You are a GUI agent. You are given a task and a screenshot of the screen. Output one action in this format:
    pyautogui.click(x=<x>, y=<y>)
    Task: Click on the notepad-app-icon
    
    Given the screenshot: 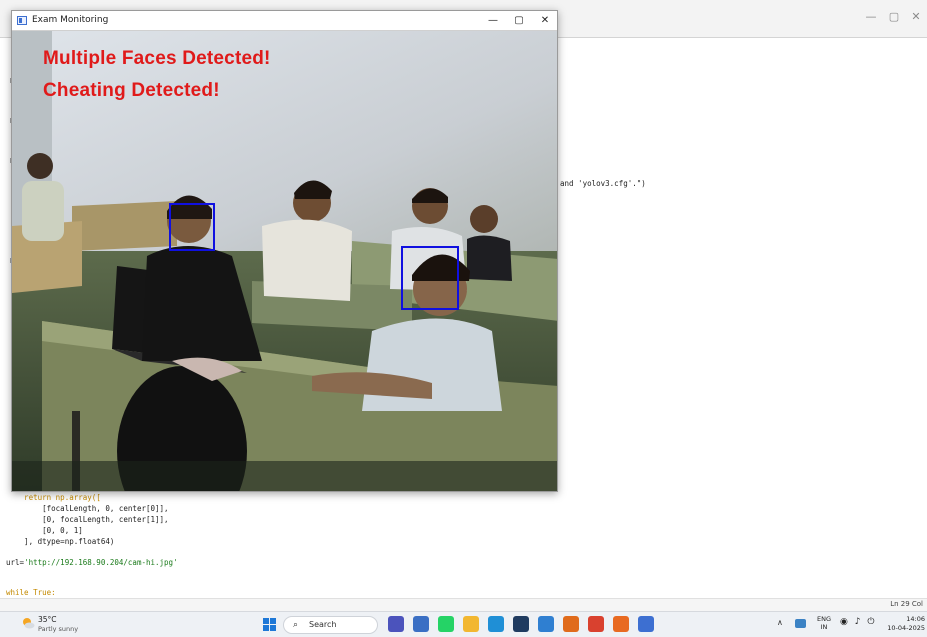 What is the action you would take?
    pyautogui.click(x=646, y=624)
    